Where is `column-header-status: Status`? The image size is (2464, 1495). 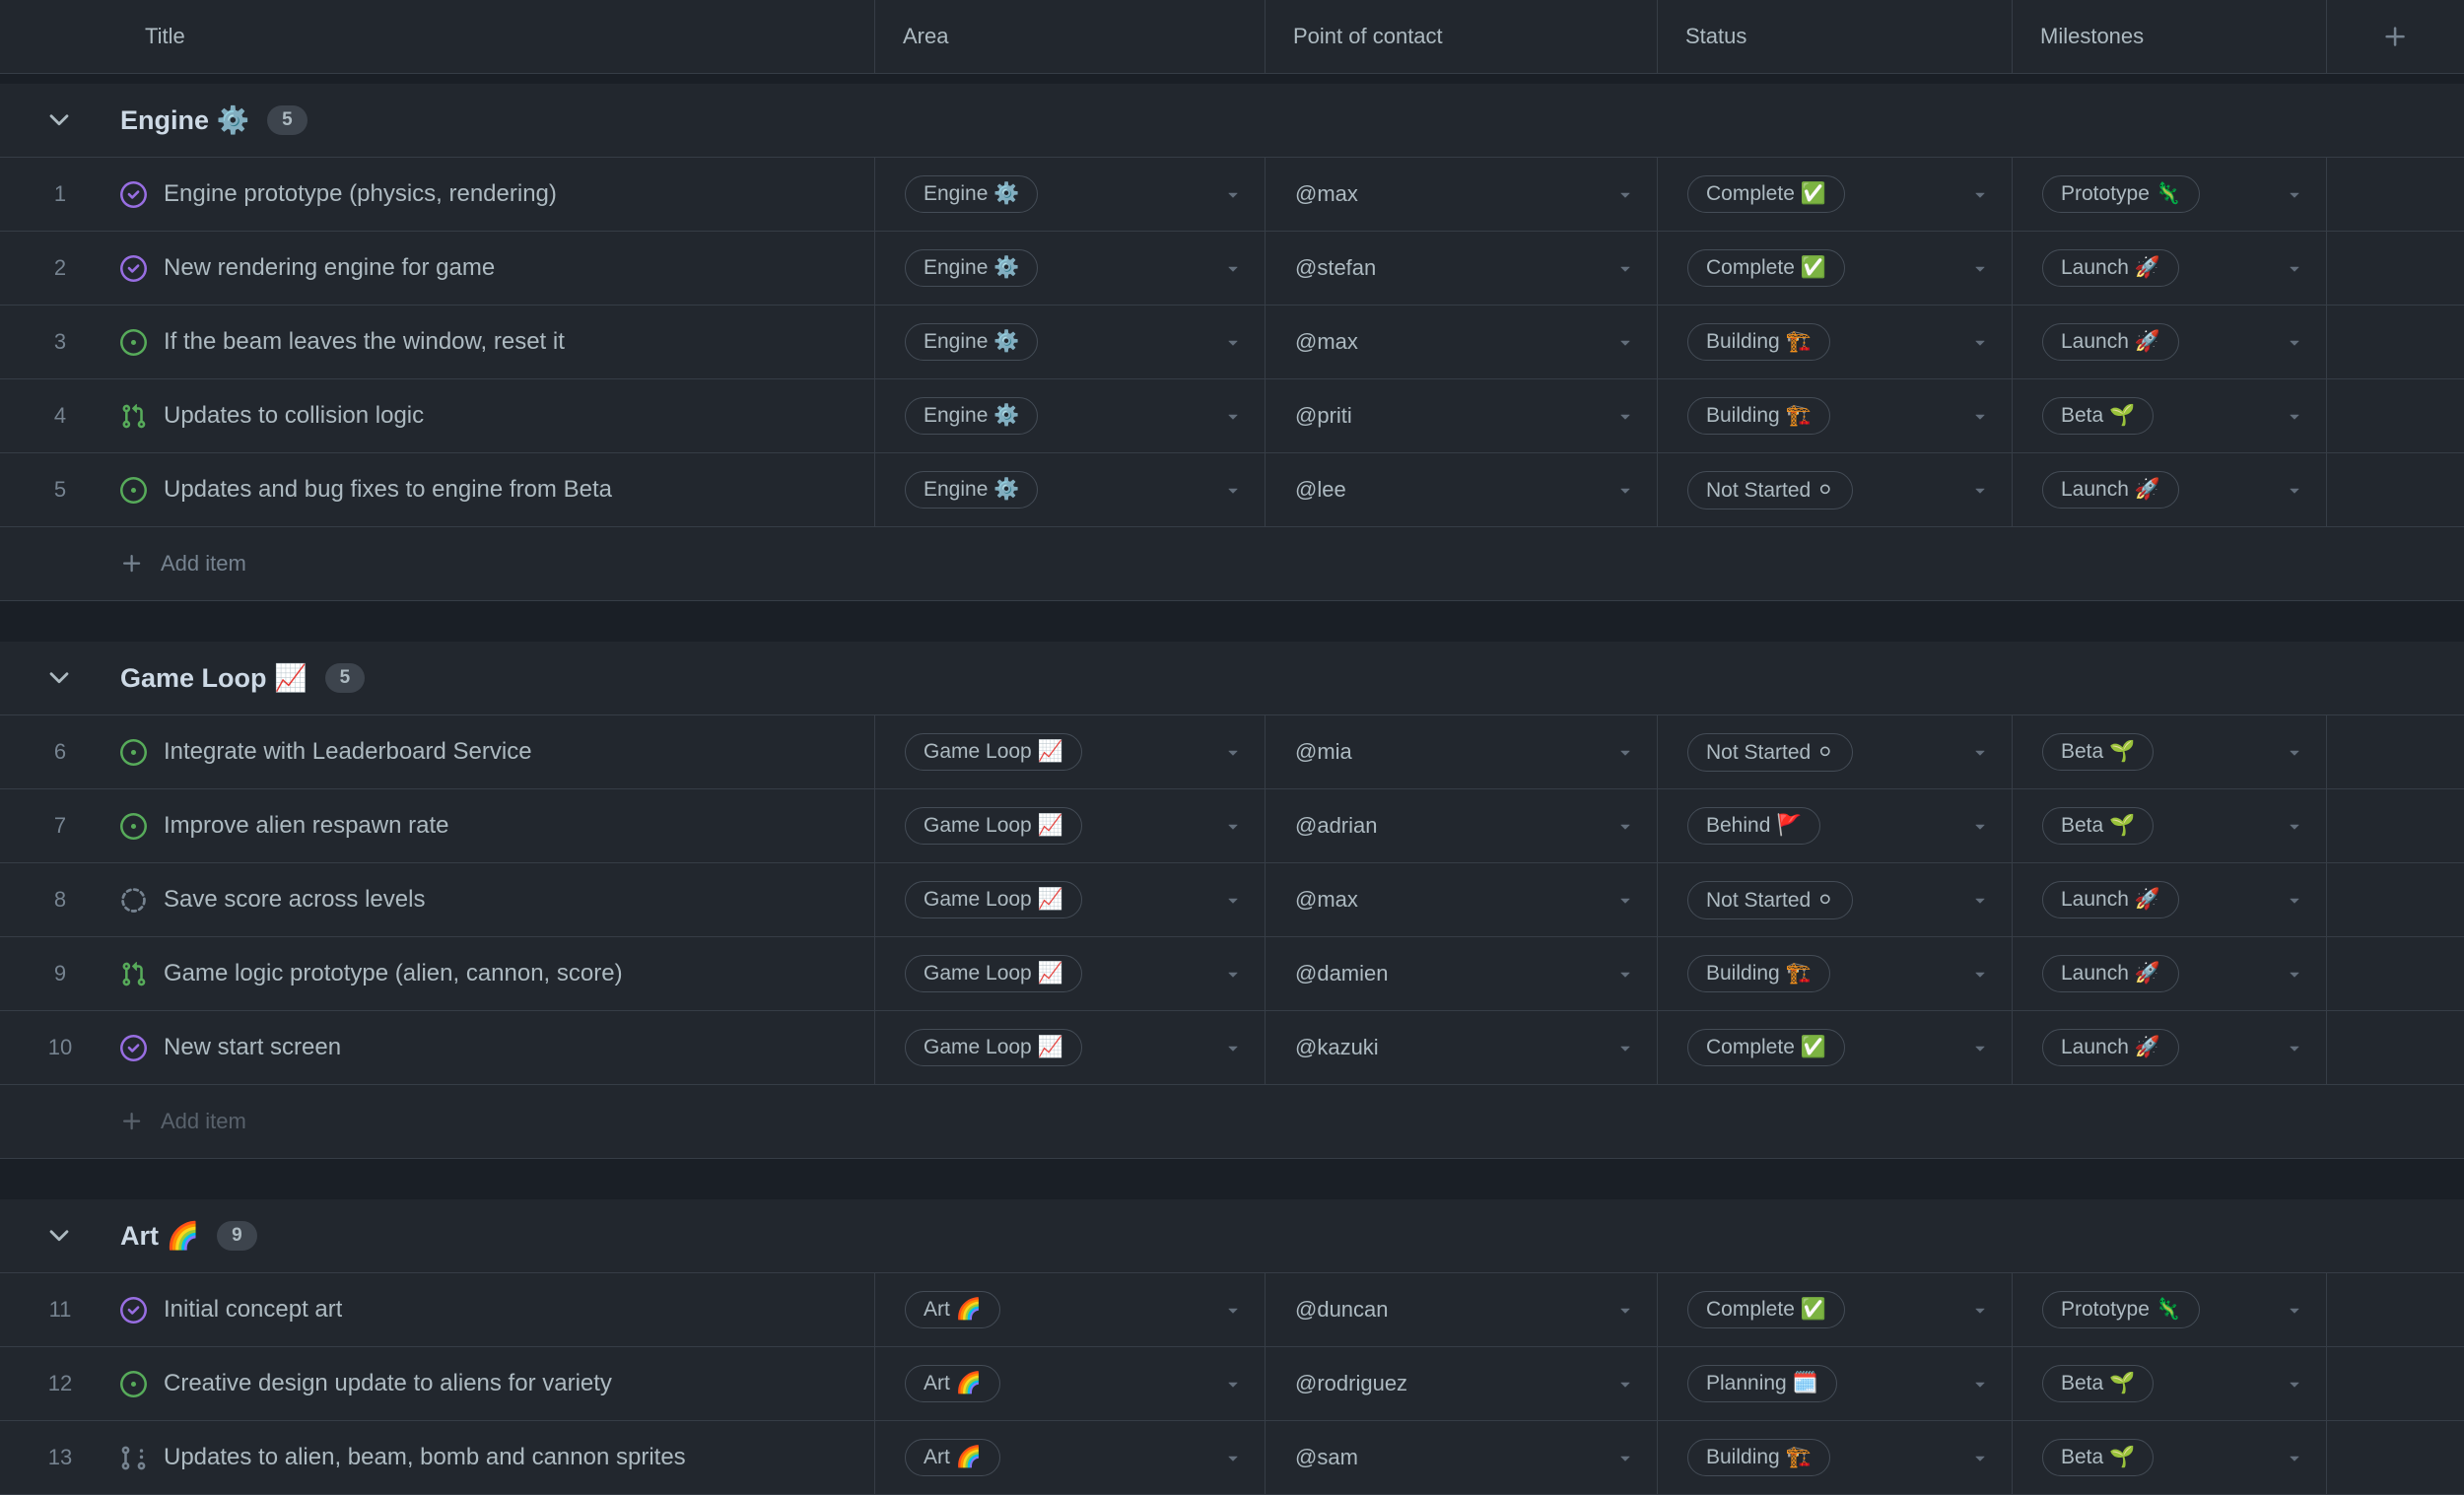
column-header-status: Status is located at coordinates (1835, 36).